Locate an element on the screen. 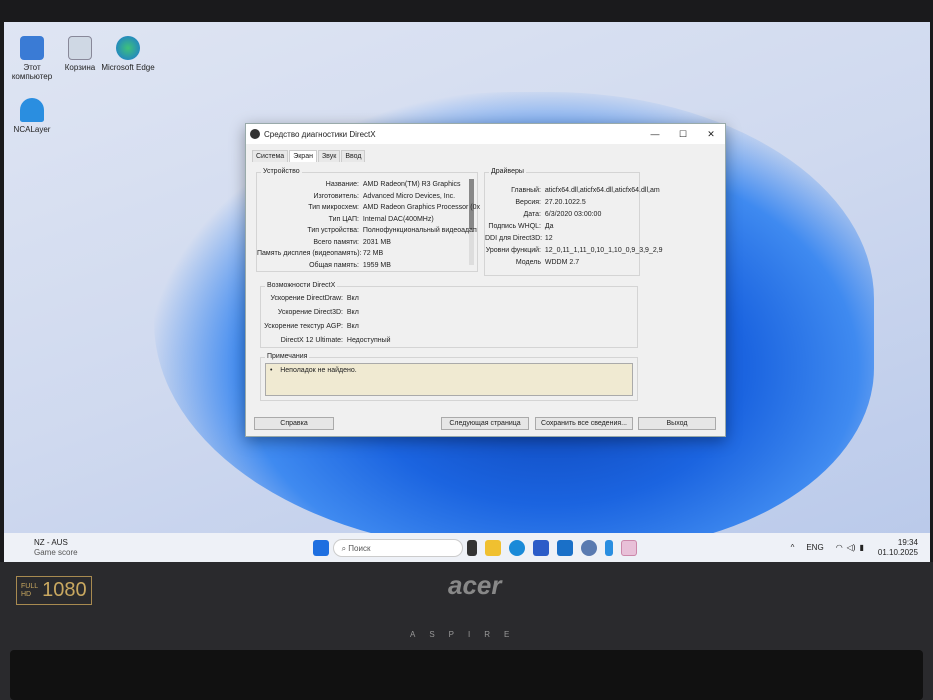  info-key: Ускорение DirectDraw: is located at coordinates (306, 298).